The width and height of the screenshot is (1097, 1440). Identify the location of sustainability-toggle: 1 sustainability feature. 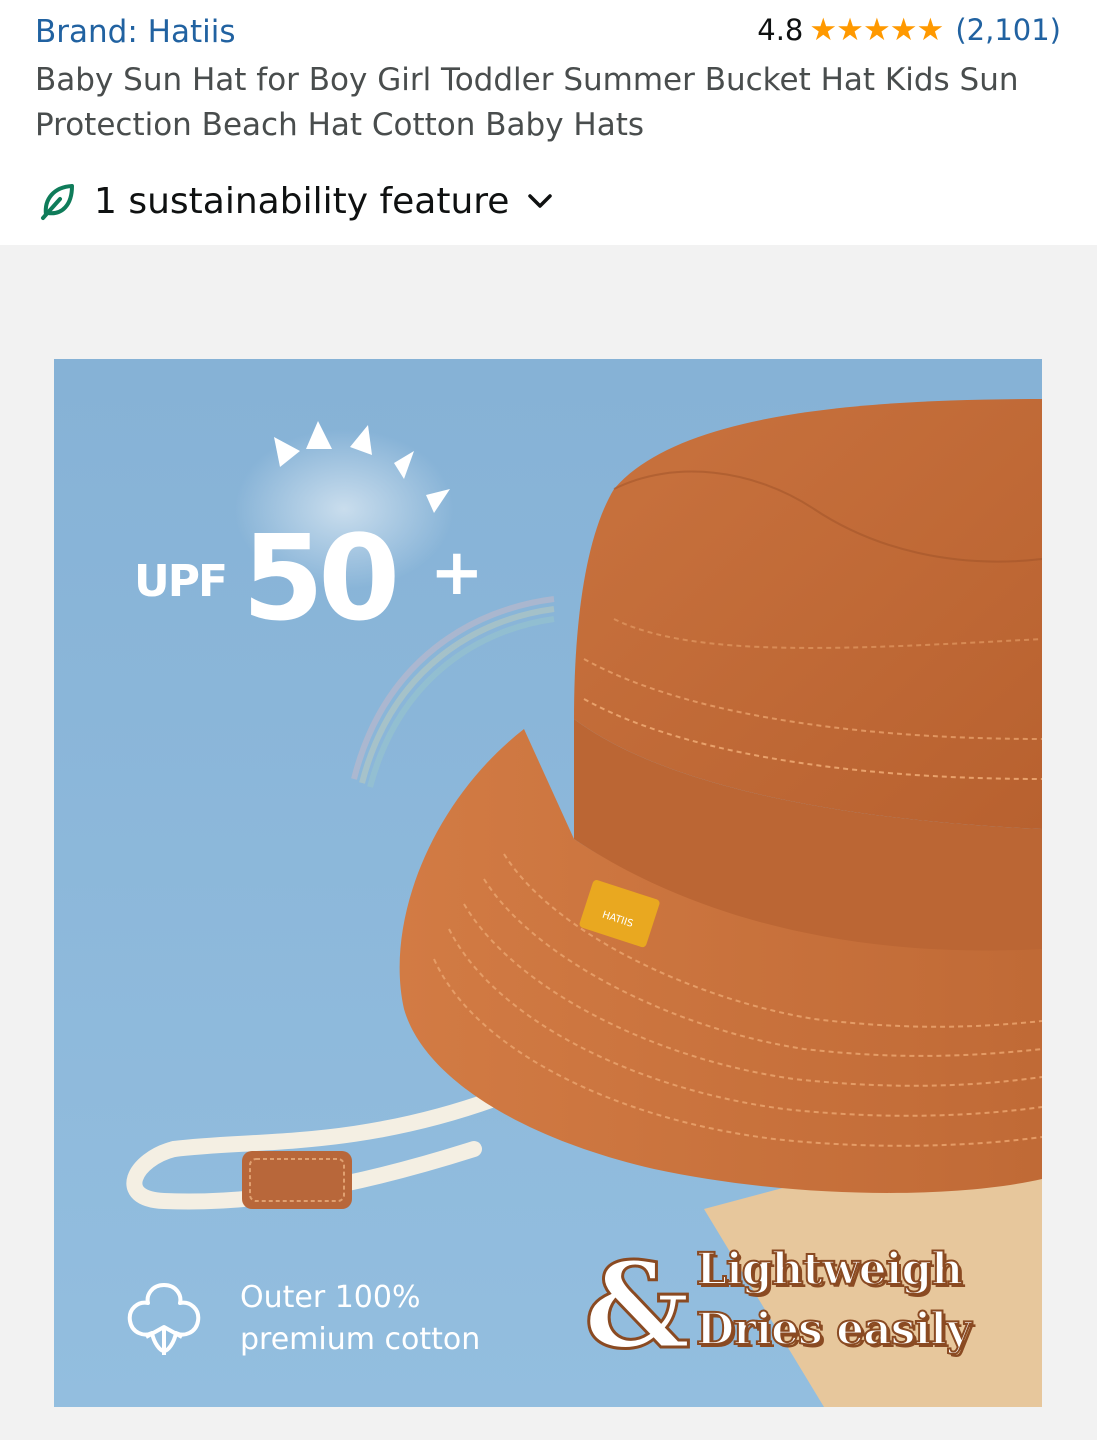
(296, 201).